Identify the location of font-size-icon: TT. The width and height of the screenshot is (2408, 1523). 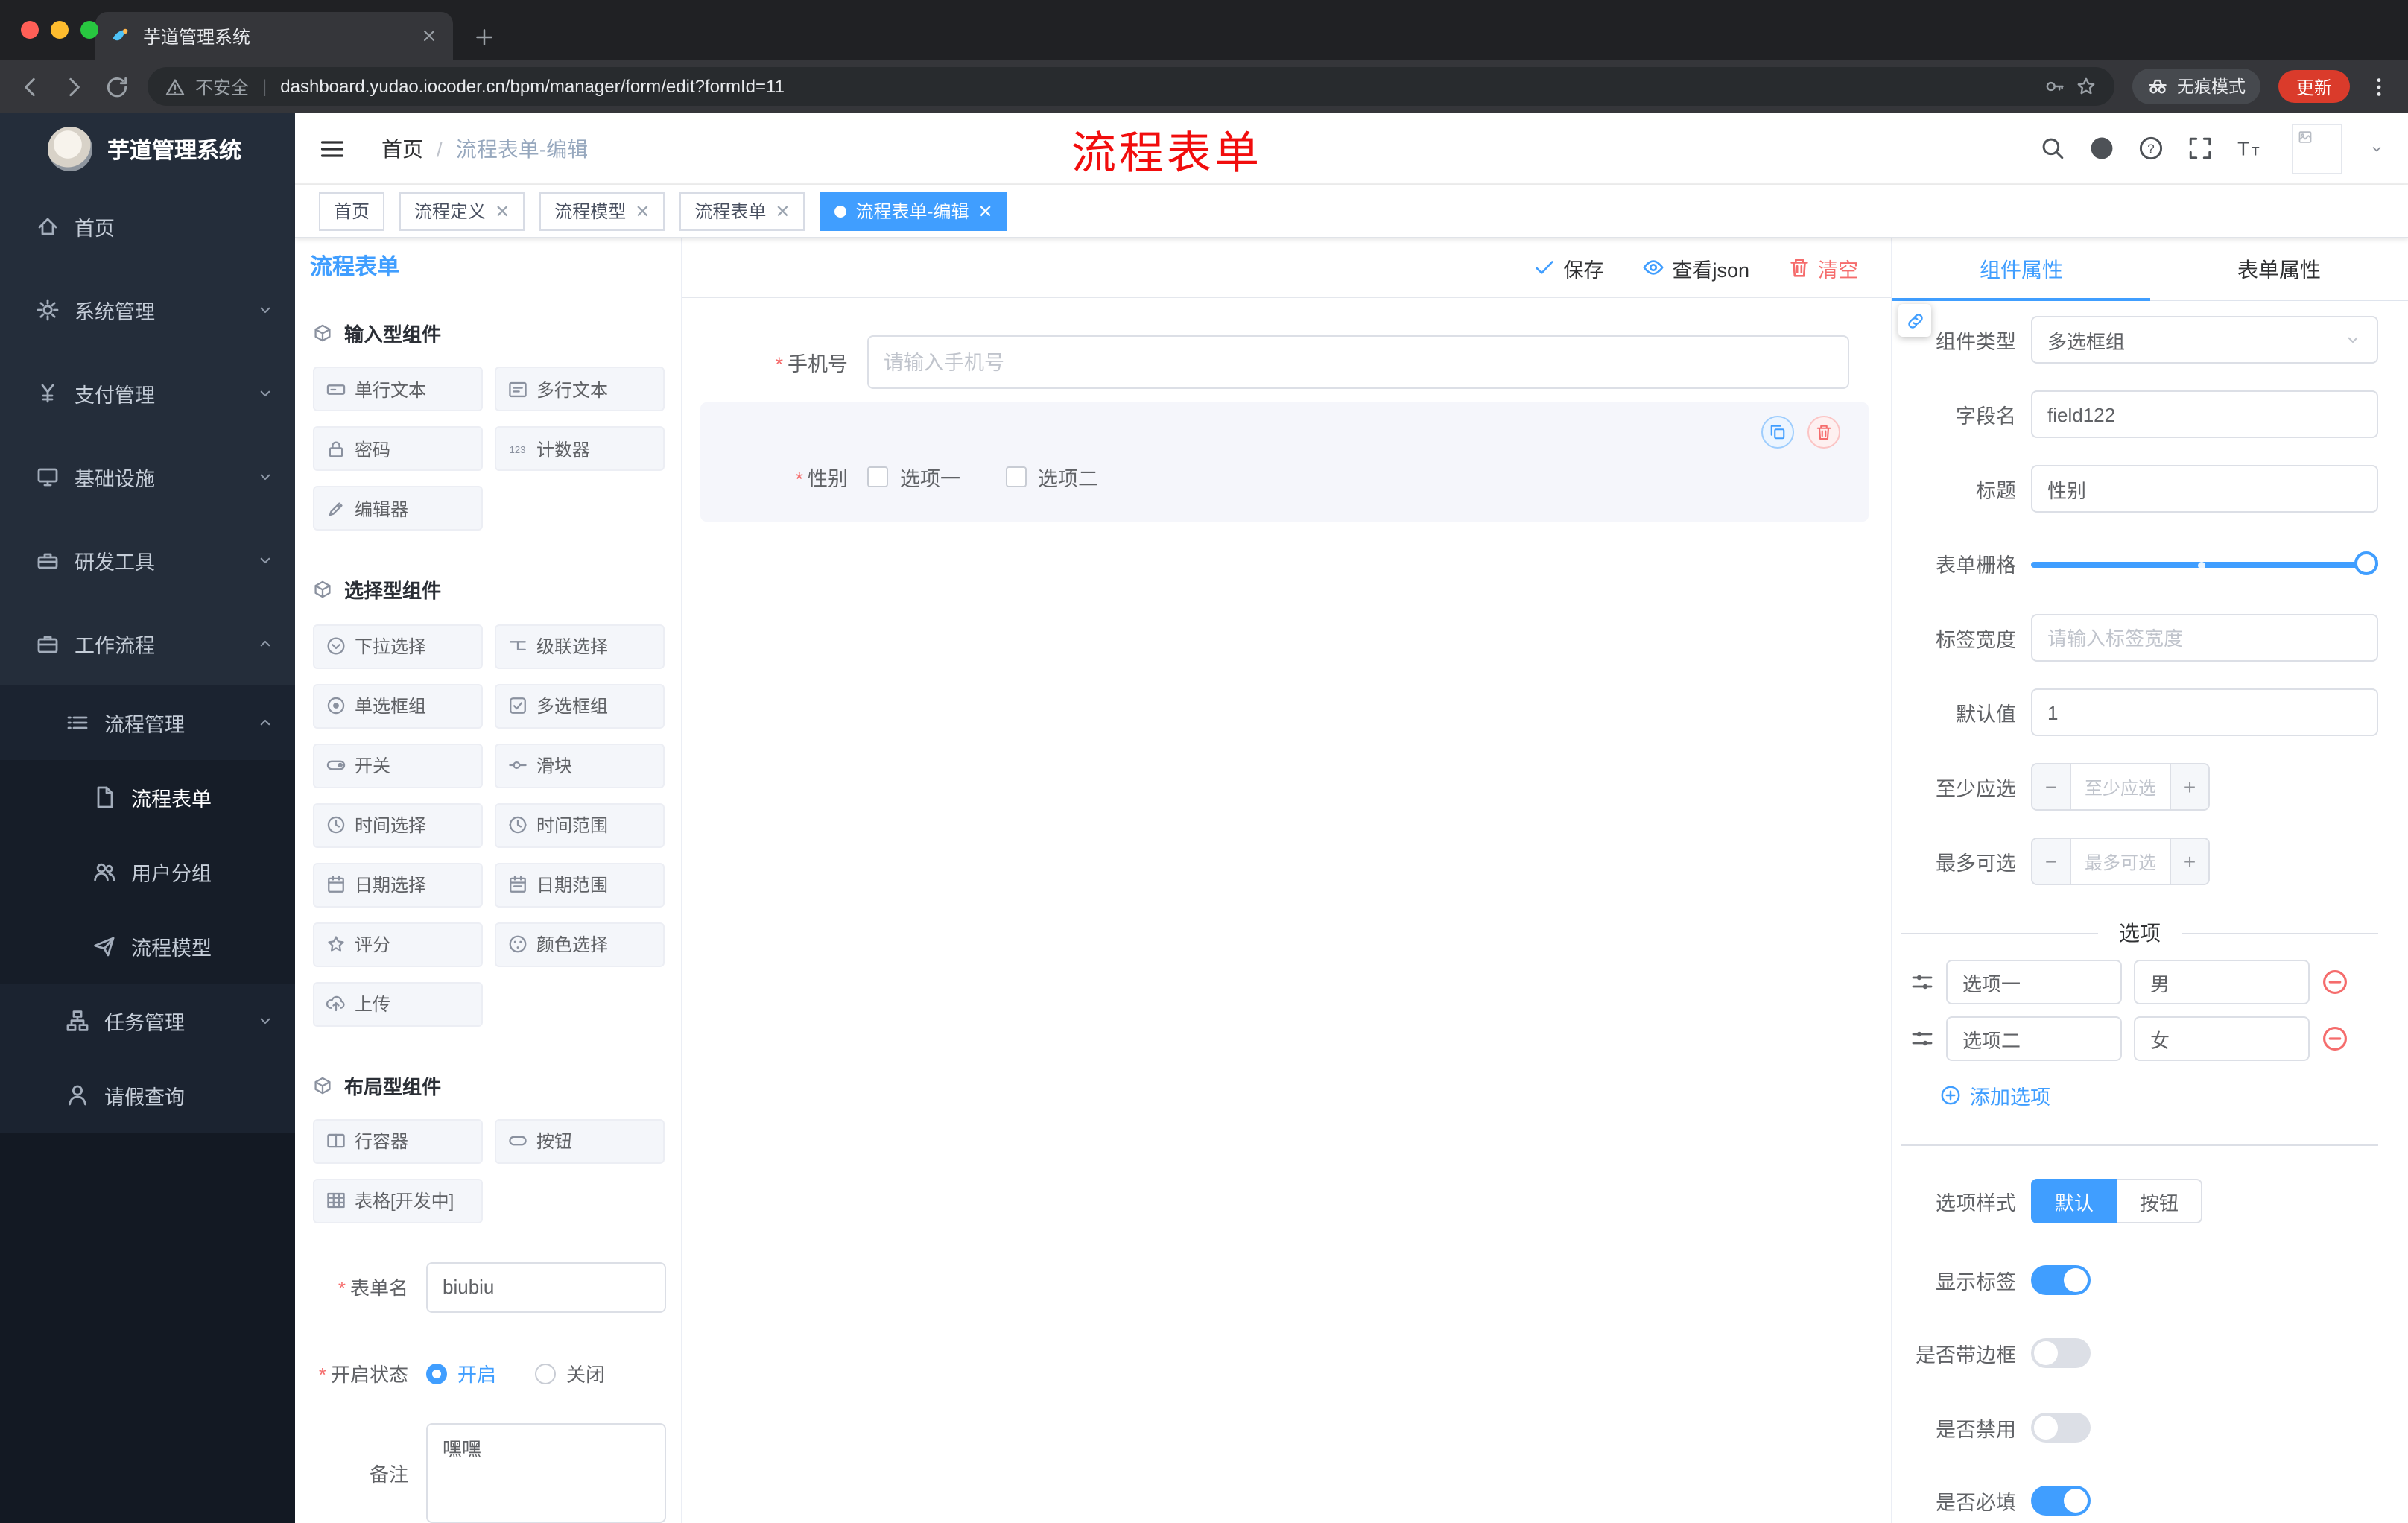
(2249, 149).